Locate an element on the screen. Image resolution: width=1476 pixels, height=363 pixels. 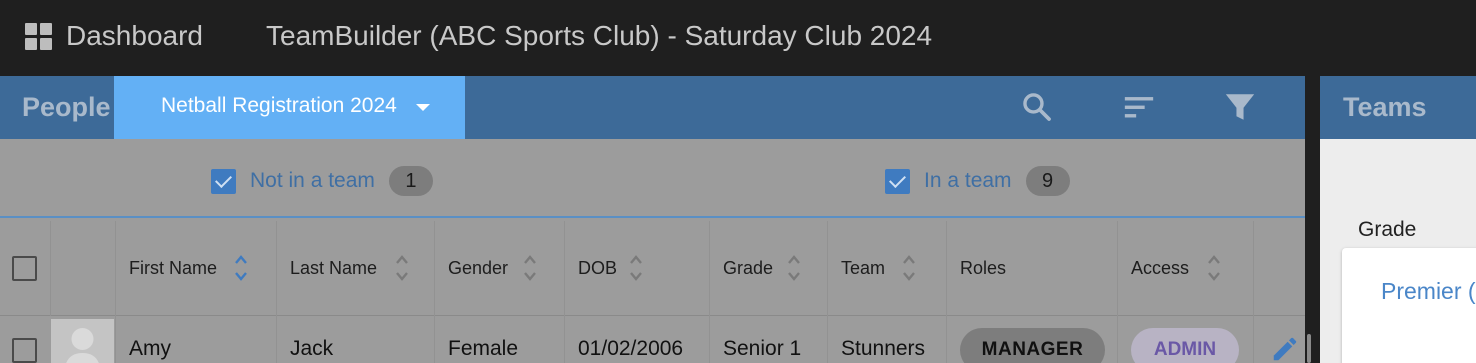
access-chip-admin: ADMIN is located at coordinates (1185, 345).